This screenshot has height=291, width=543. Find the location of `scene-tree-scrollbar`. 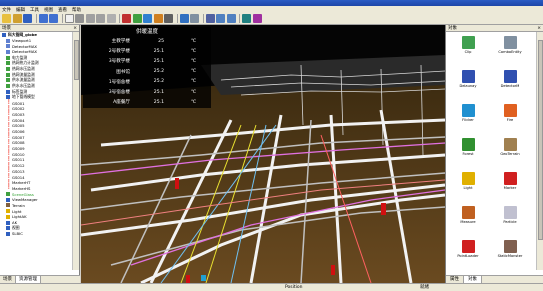

scene-tree-scrollbar is located at coordinates (75, 151).